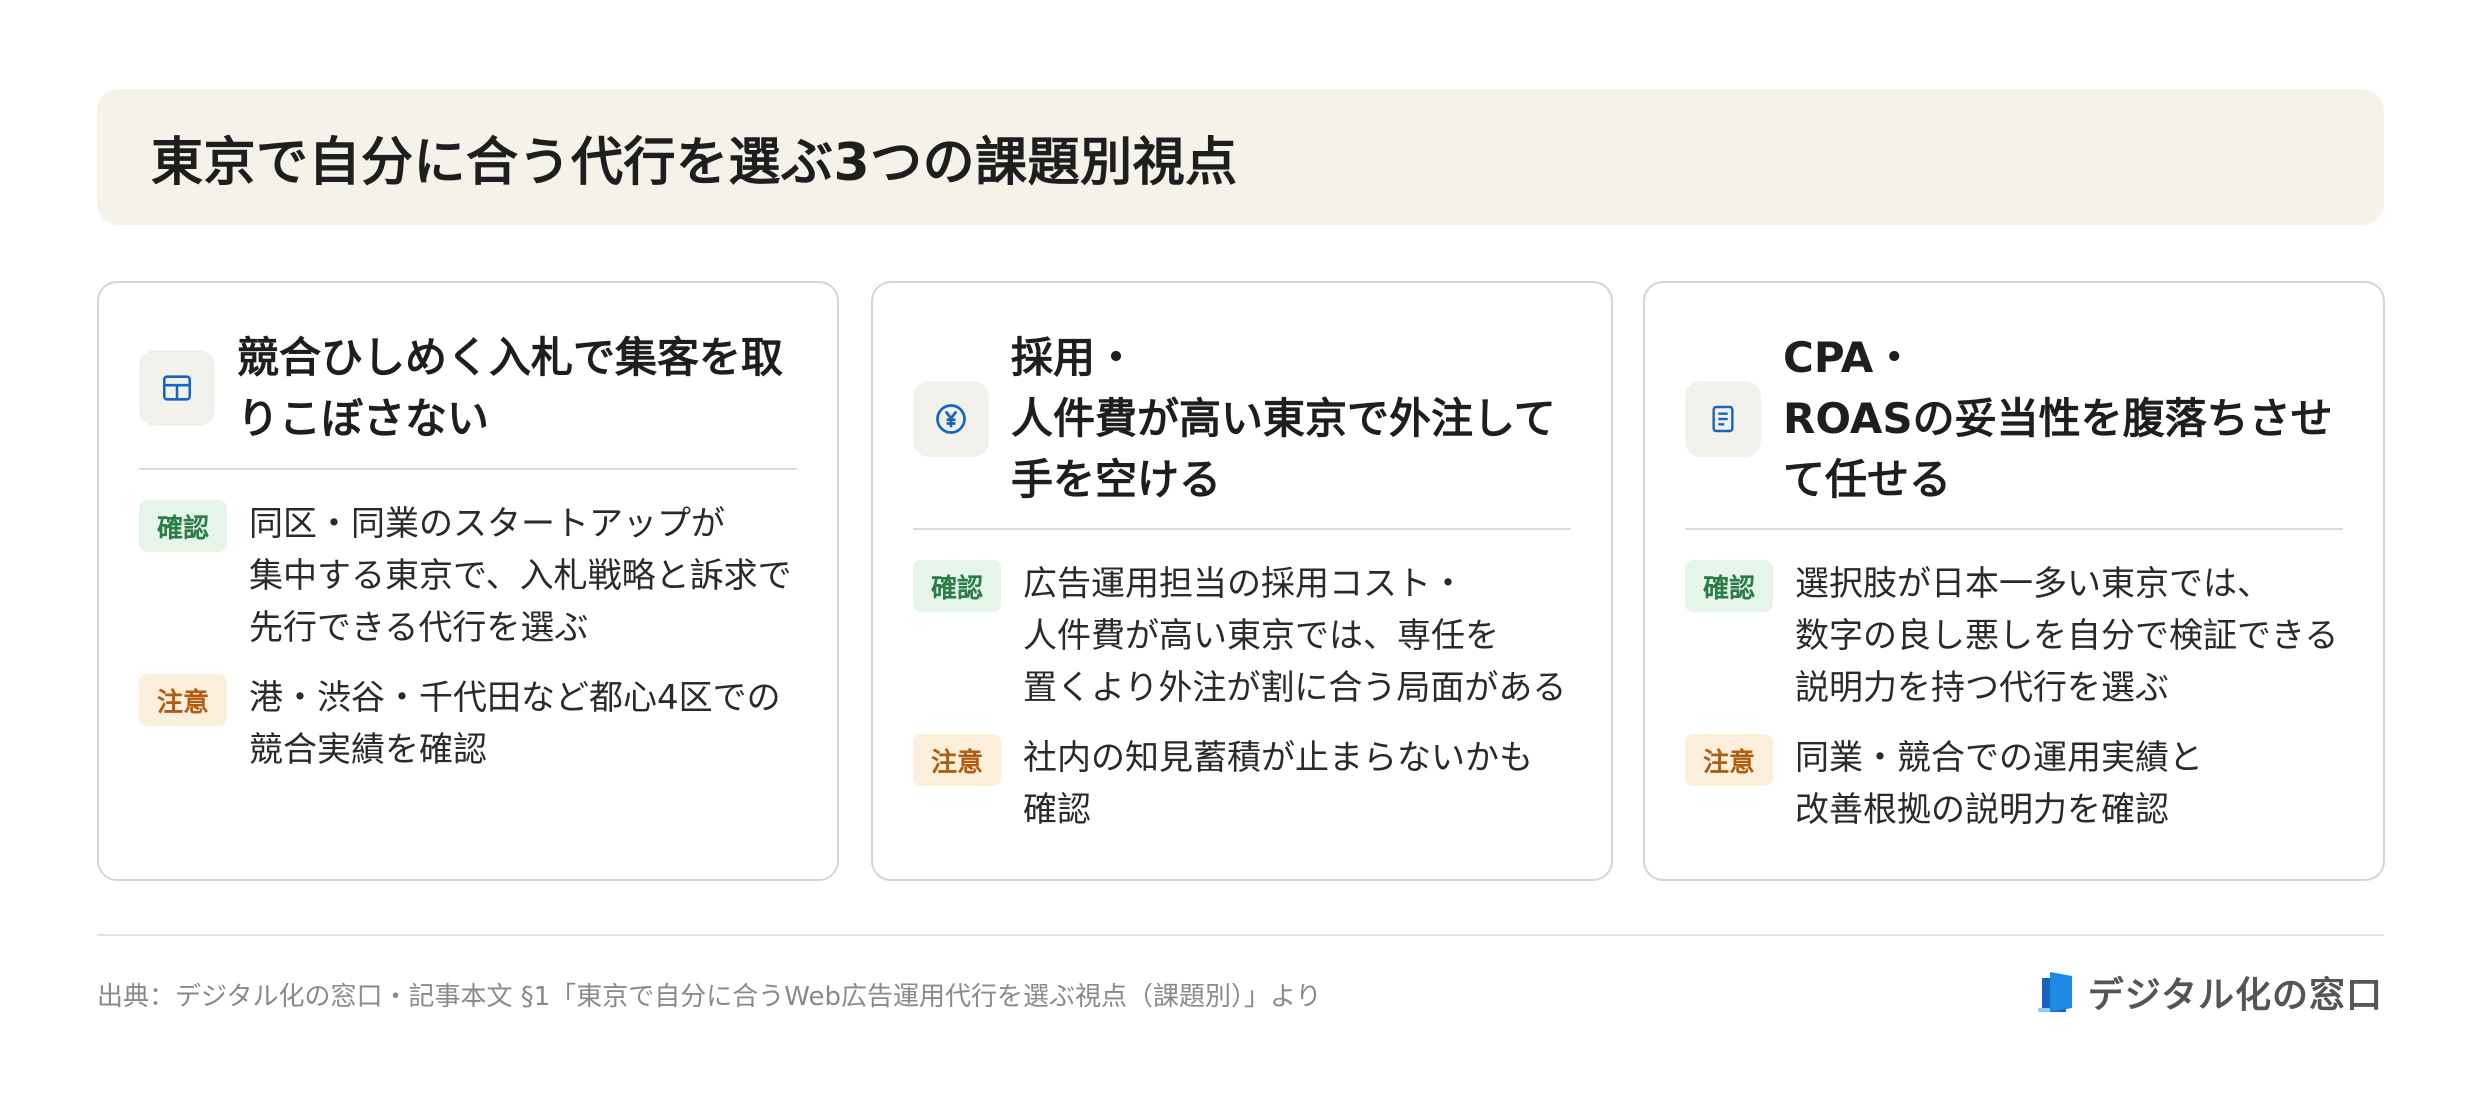  Describe the element at coordinates (510, 388) in the screenshot. I see `card-title: 競合ひしめく入札で集客を取 りこぼさない` at that location.